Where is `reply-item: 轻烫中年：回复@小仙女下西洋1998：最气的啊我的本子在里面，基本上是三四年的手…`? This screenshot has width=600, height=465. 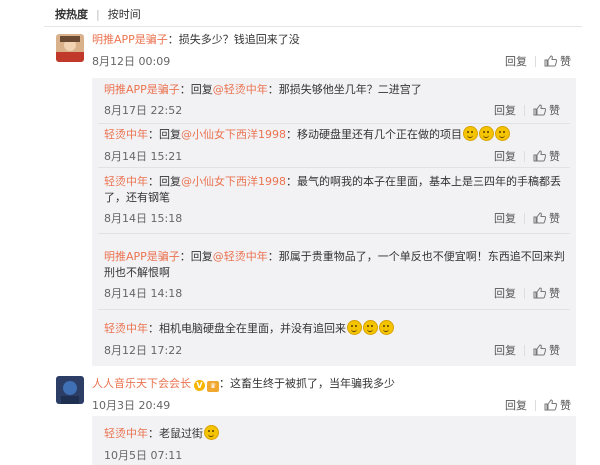 reply-item: 轻烫中年：回复@小仙女下西洋1998：最气的啊我的本子在里面，基本上是三四年的手… is located at coordinates (334, 201).